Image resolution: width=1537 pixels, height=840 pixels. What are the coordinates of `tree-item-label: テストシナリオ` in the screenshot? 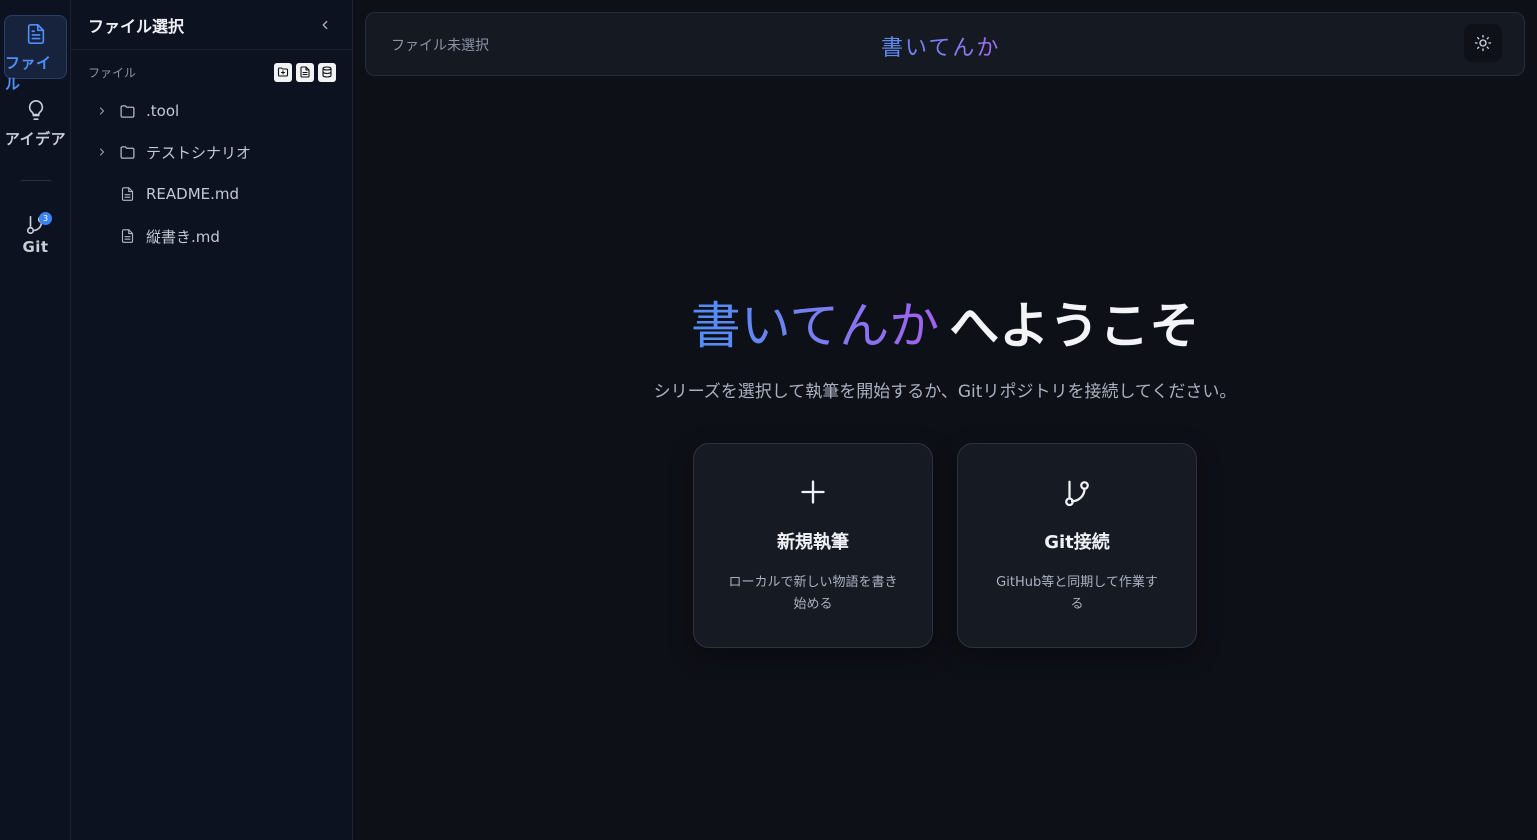 It's located at (199, 152).